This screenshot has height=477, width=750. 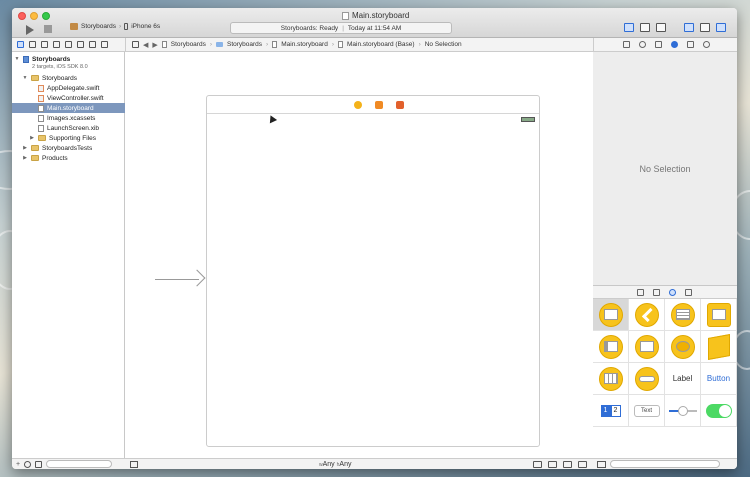 What do you see at coordinates (135, 44) in the screenshot?
I see `related-items-icon` at bounding box center [135, 44].